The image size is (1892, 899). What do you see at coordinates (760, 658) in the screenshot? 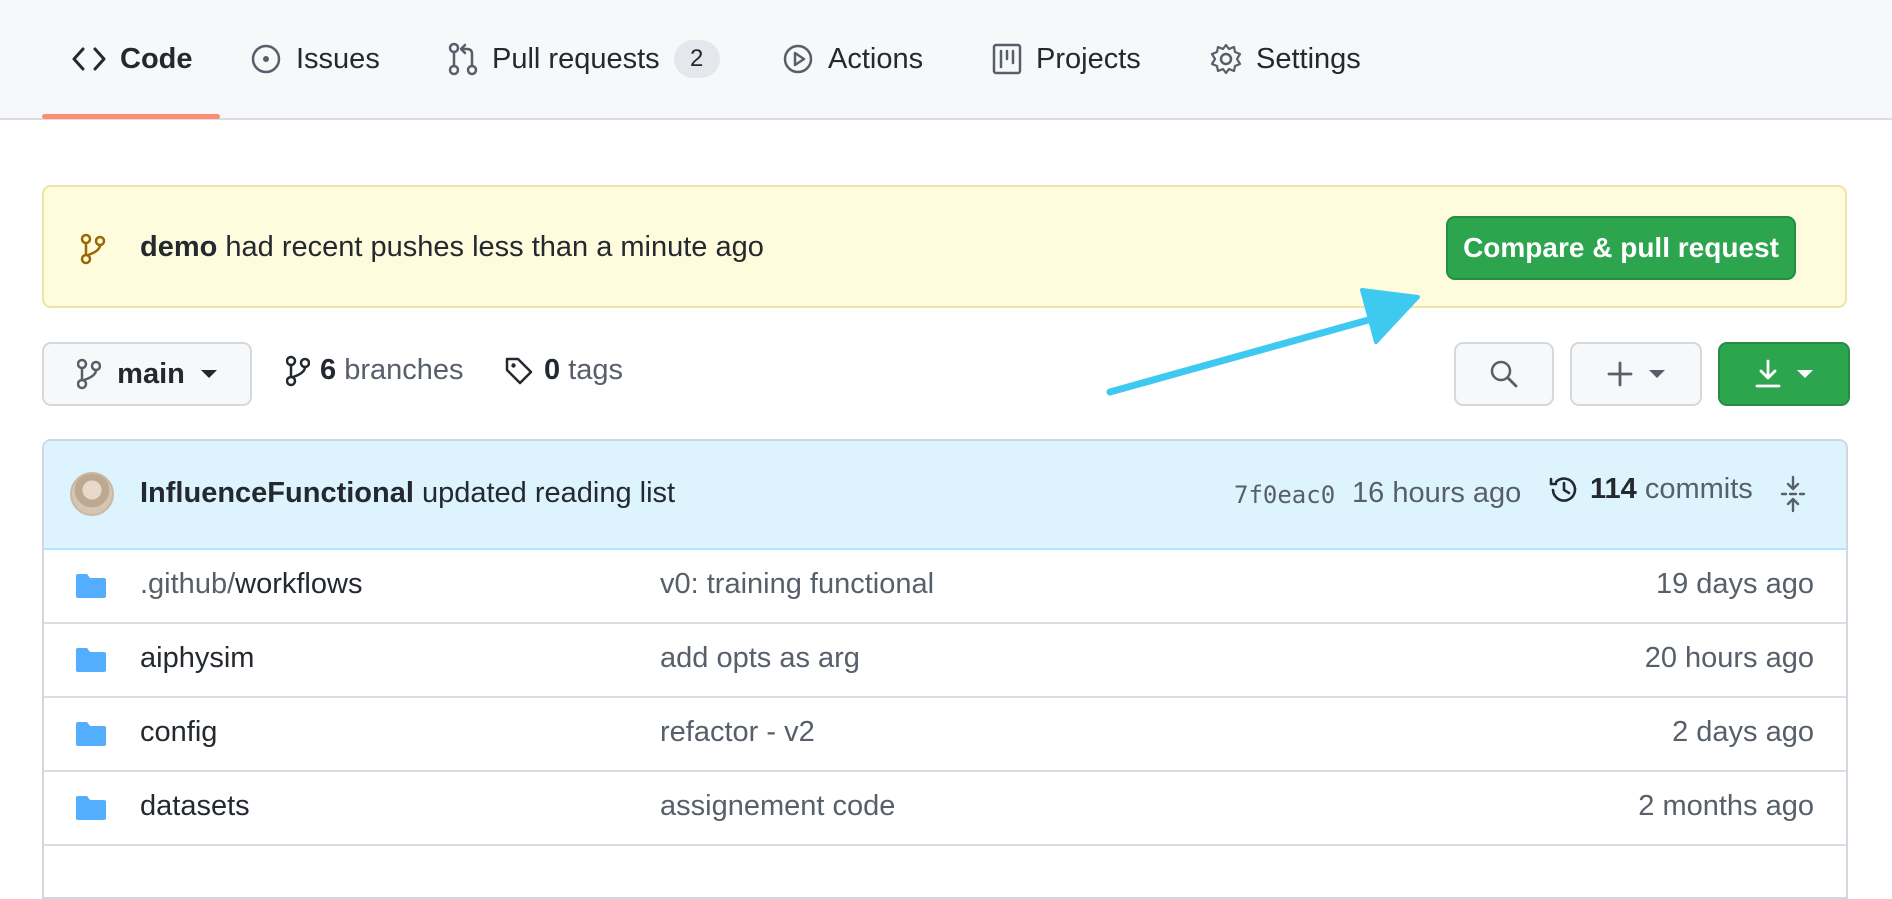
I see `file-commit-message: add opts as arg` at bounding box center [760, 658].